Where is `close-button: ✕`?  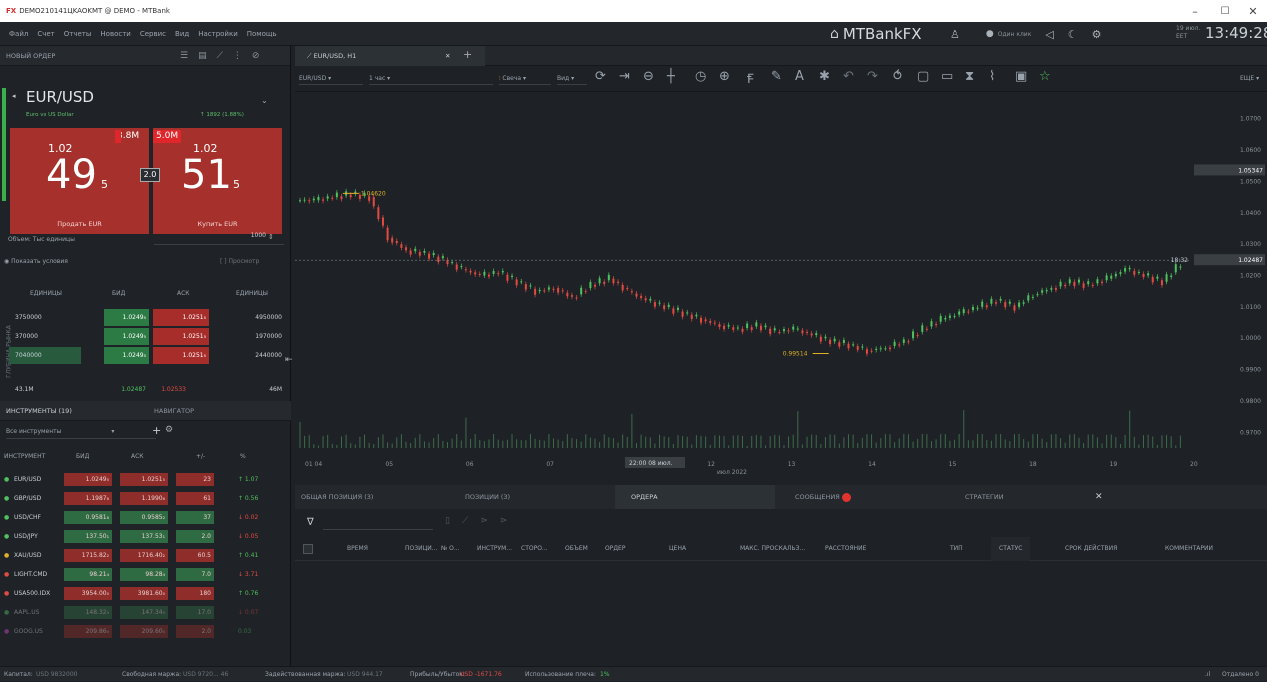 close-button: ✕ is located at coordinates (1252, 11).